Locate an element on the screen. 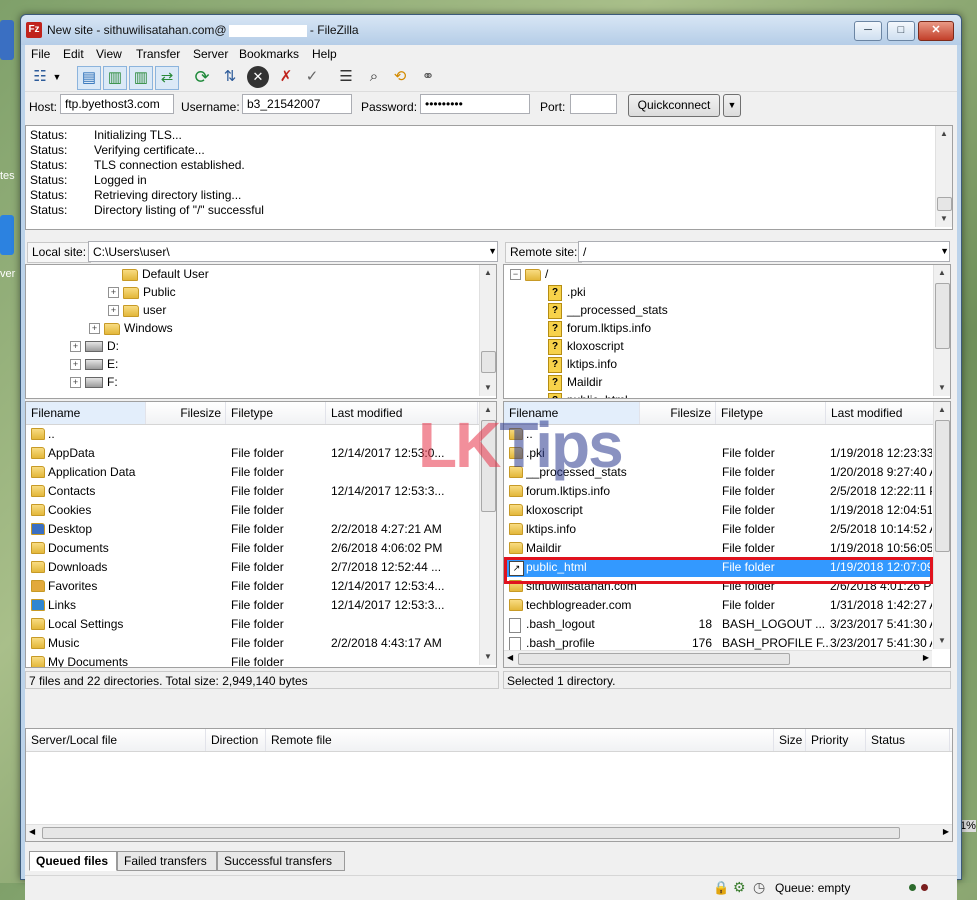 Image resolution: width=977 pixels, height=900 pixels. disconnect-icon: ✗ is located at coordinates (286, 77).